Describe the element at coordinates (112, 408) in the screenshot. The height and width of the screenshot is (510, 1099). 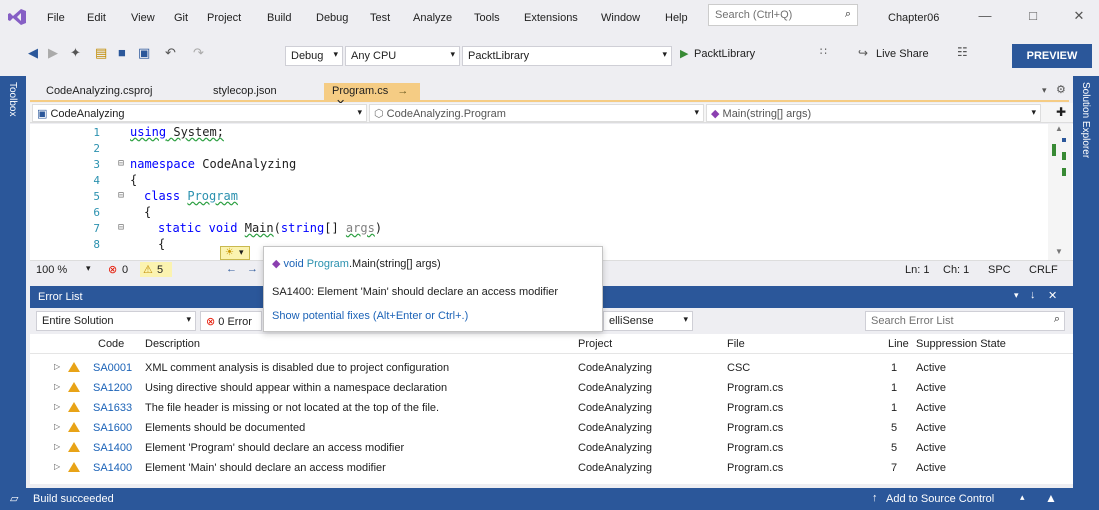
I see `error-code: SA1633` at that location.